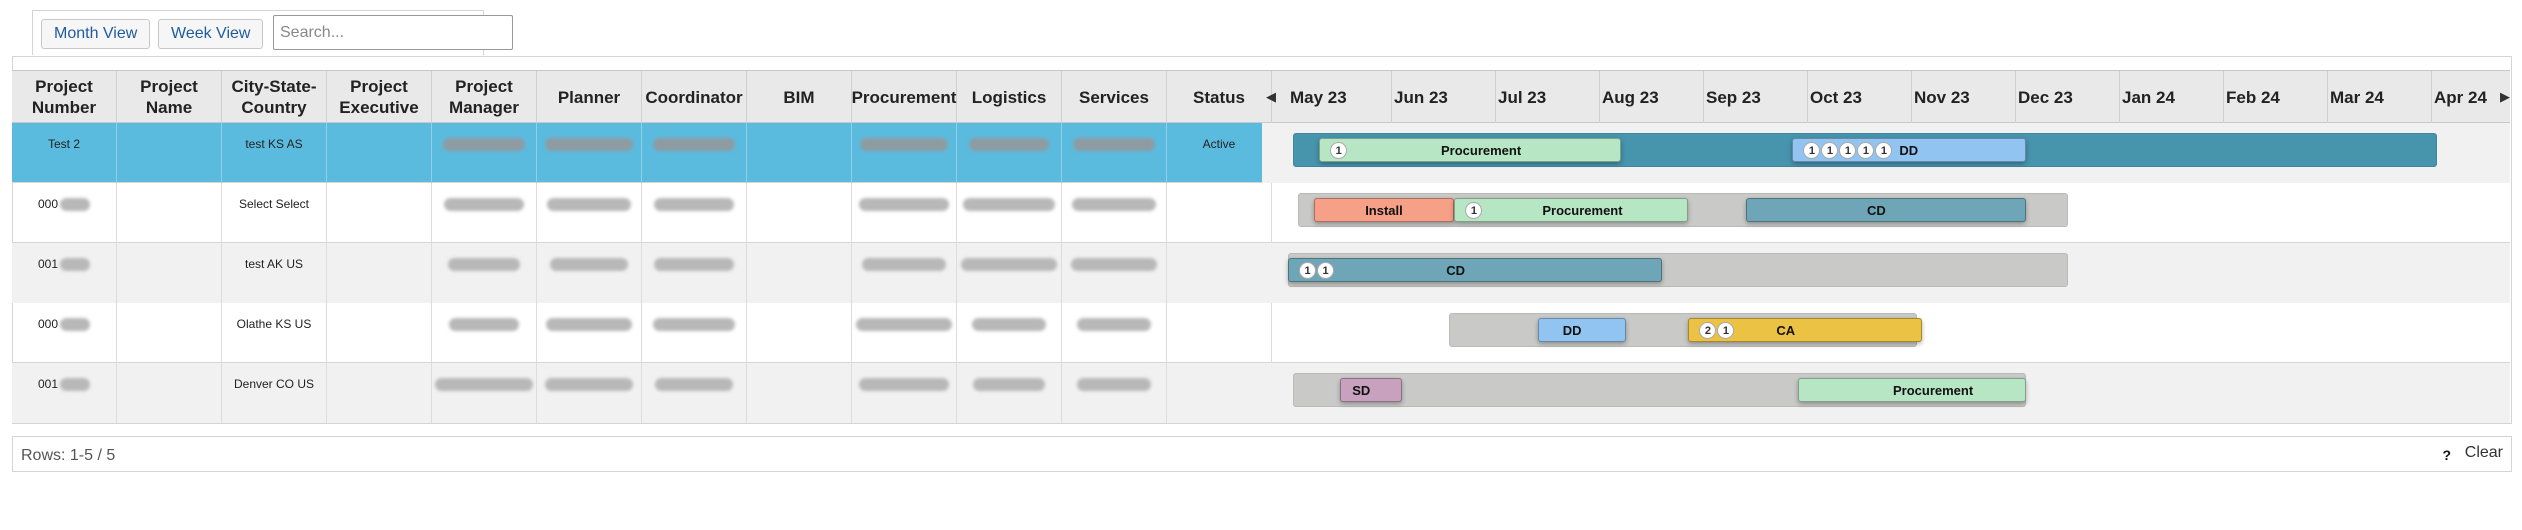  I want to click on cell-text: 001, so click(48, 384).